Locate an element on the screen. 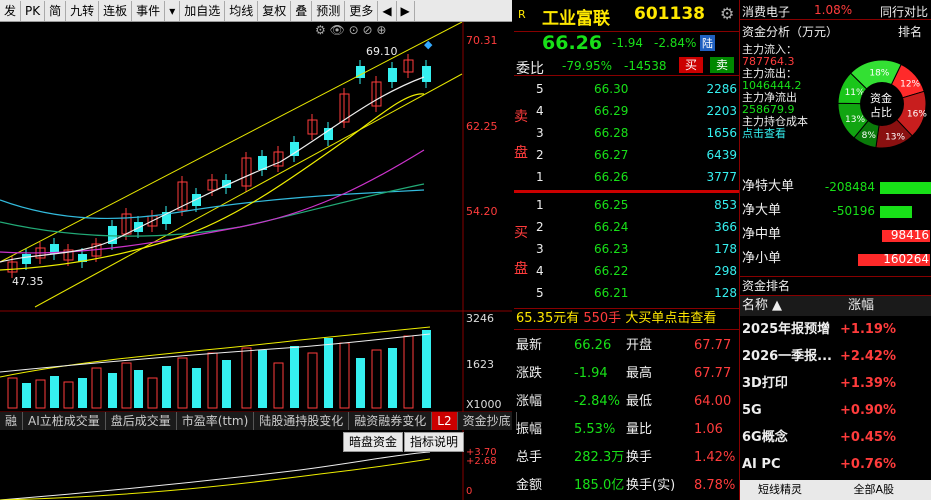 This screenshot has height=500, width=931. indicator-tab-0: 融 is located at coordinates (12, 421).